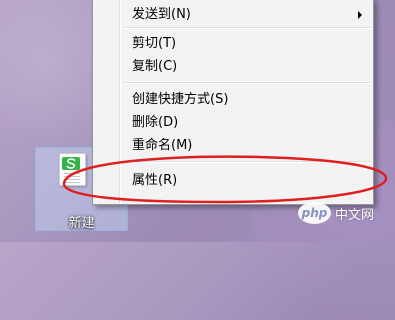  Describe the element at coordinates (233, 181) in the screenshot. I see `menu-item-properties: 属性(R)` at that location.